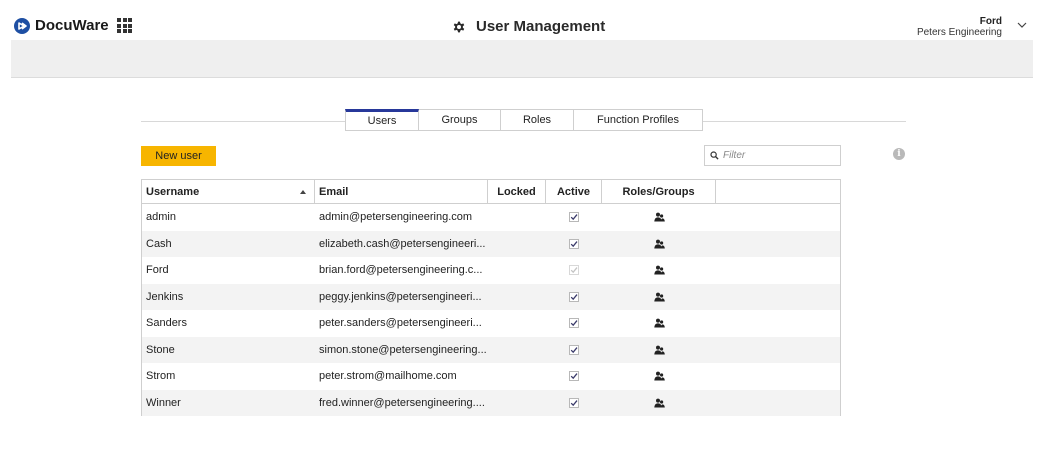 The image size is (1049, 451). I want to click on chevron-down-icon, so click(1022, 25).